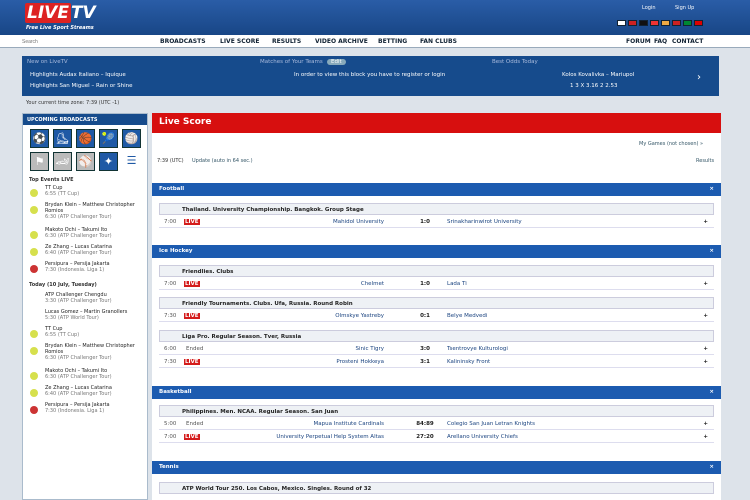  Describe the element at coordinates (436, 392) in the screenshot. I see `section-basketball: Basketball ×` at that location.